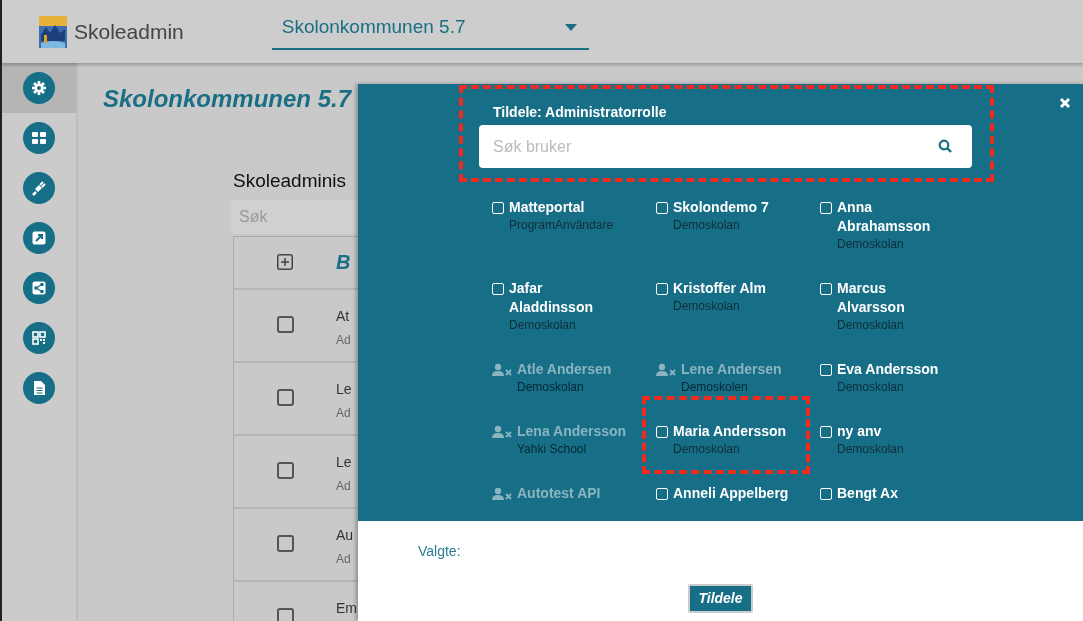 This screenshot has width=1083, height=621. What do you see at coordinates (39, 238) in the screenshot?
I see `external-link-icon` at bounding box center [39, 238].